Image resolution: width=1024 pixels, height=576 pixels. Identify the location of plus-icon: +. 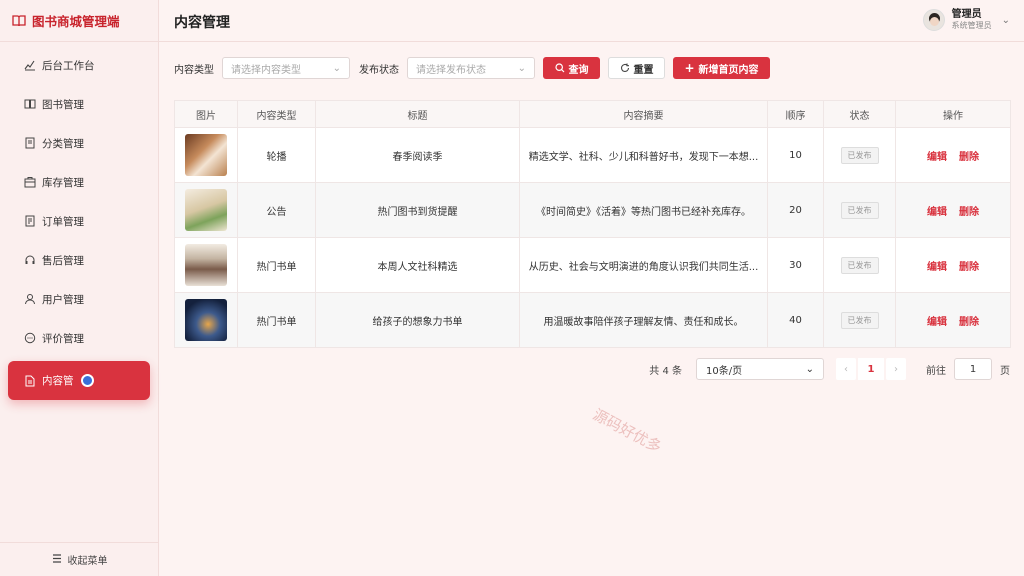
(689, 68).